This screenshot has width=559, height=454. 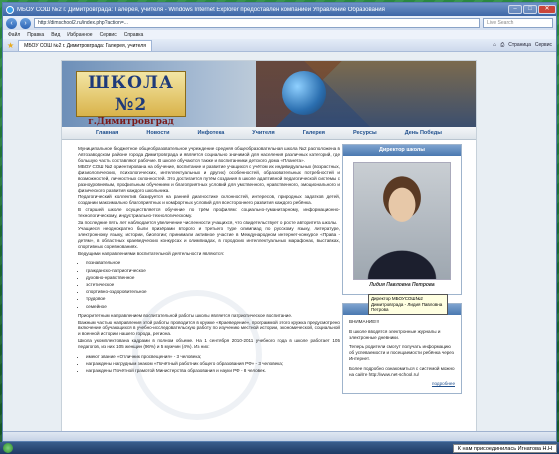 I want to click on director-box: Директор школы Лидия Павловна Петрова, so click(x=402, y=219).